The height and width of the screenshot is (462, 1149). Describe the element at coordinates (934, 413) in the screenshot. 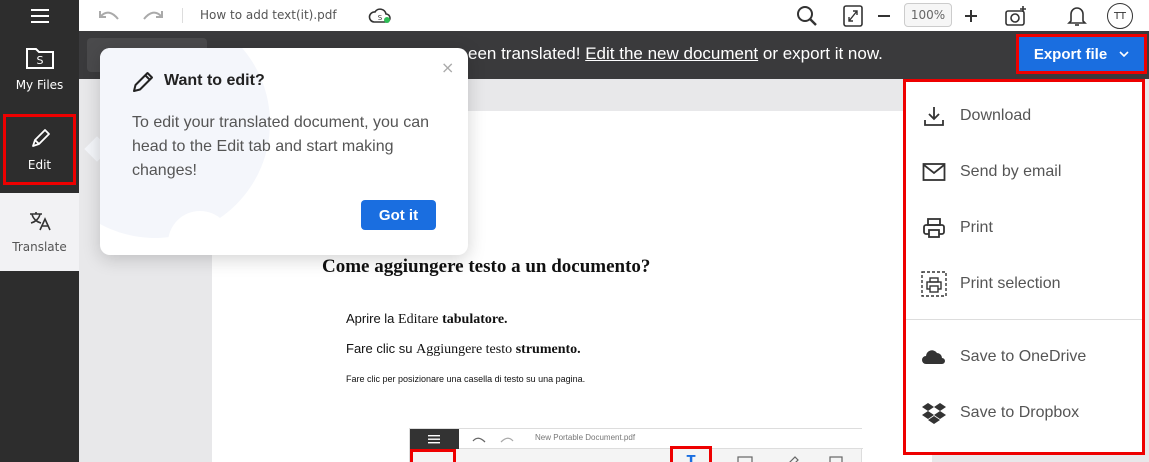

I see `dropbox-icon` at that location.